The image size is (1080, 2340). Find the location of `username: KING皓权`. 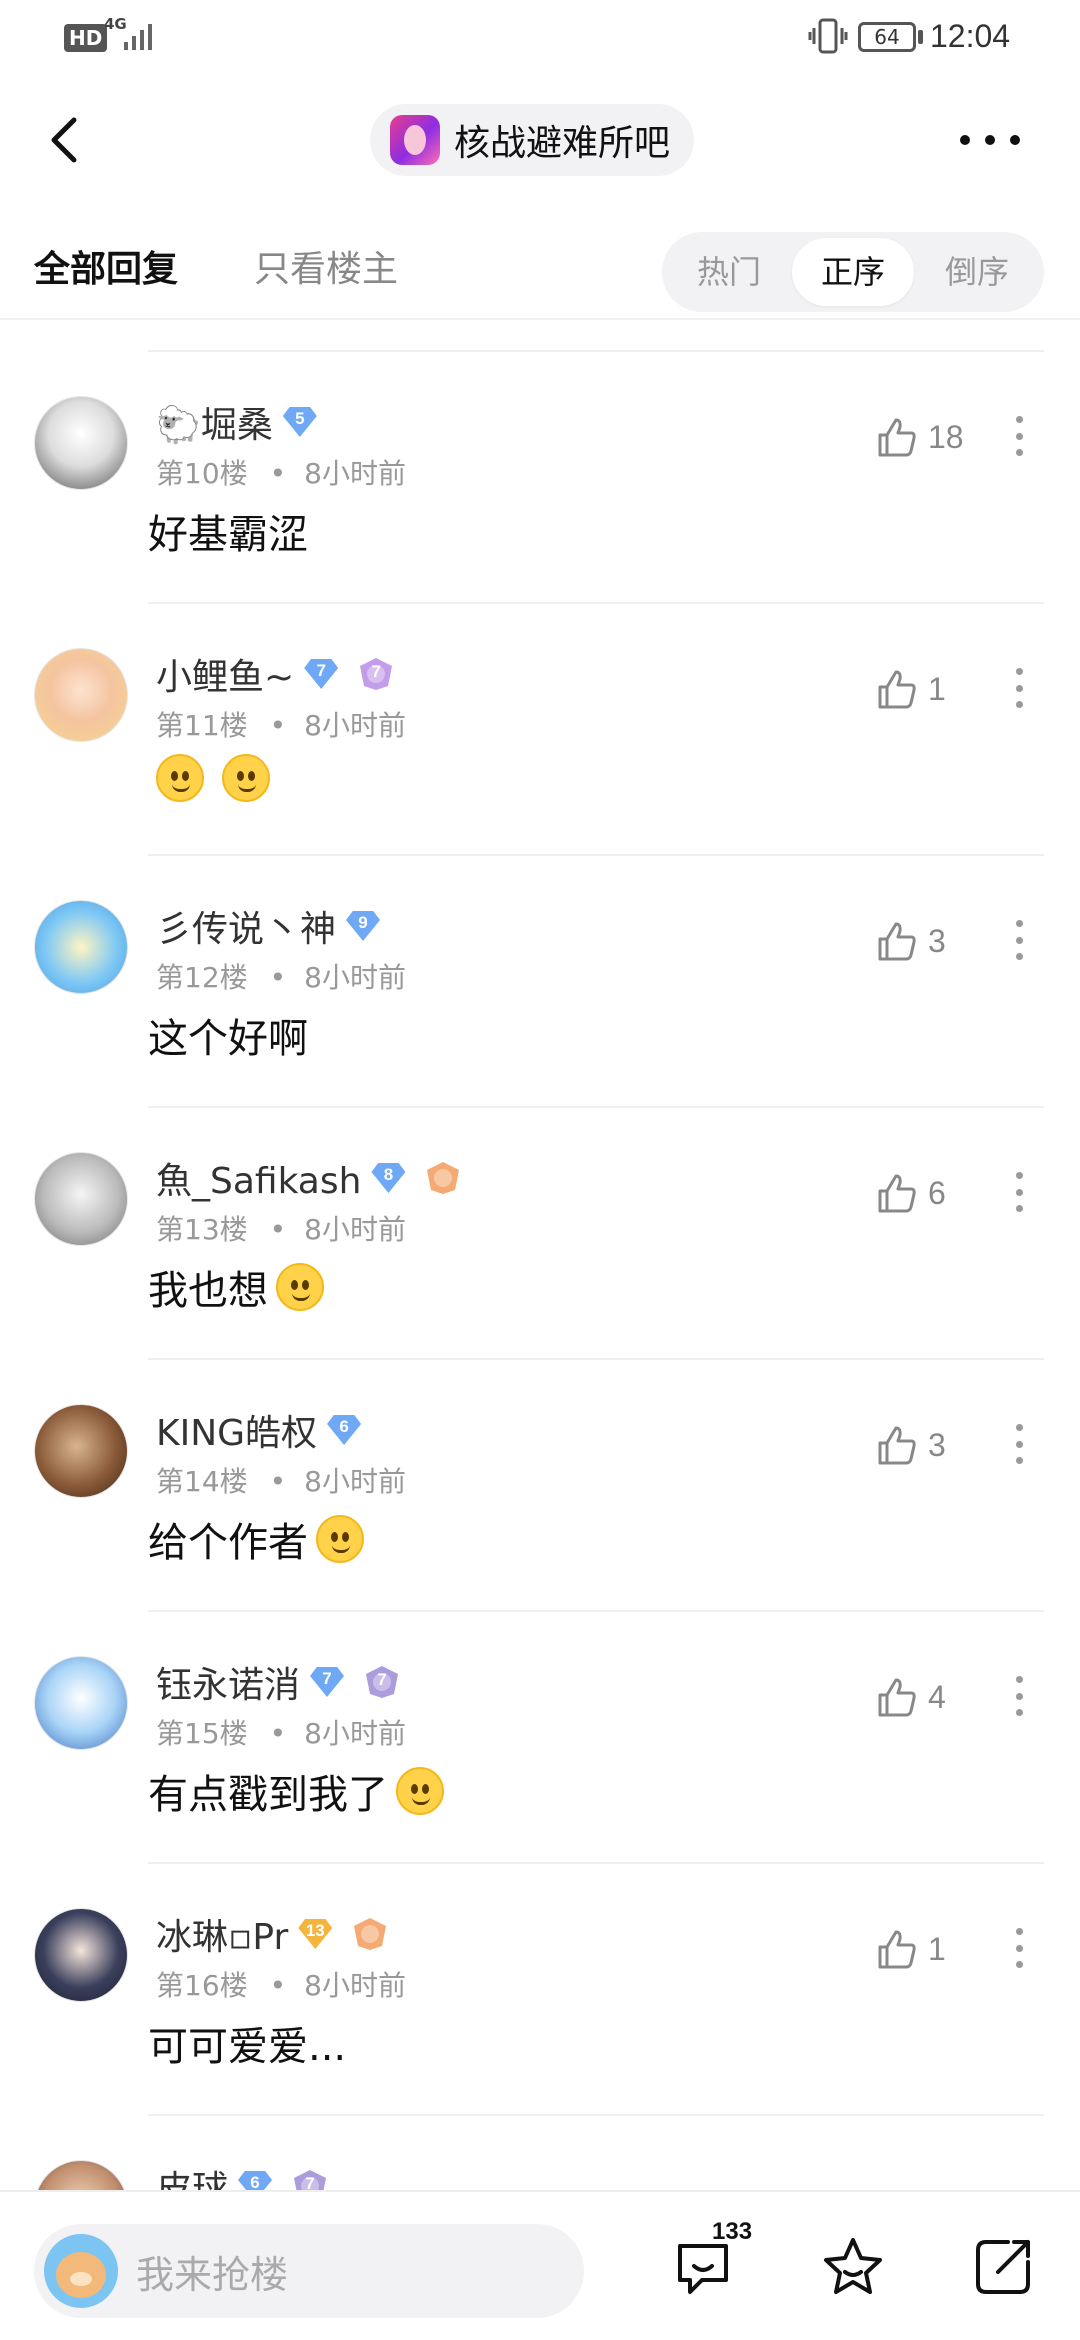

username: KING皓权 is located at coordinates (236, 1430).